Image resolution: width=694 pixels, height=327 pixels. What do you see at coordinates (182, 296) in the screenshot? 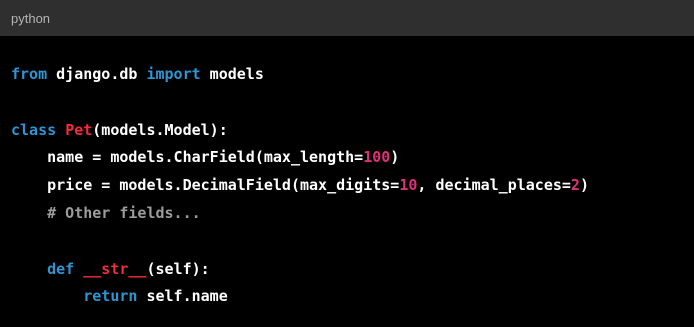
I see `code-token-plain: self.name` at bounding box center [182, 296].